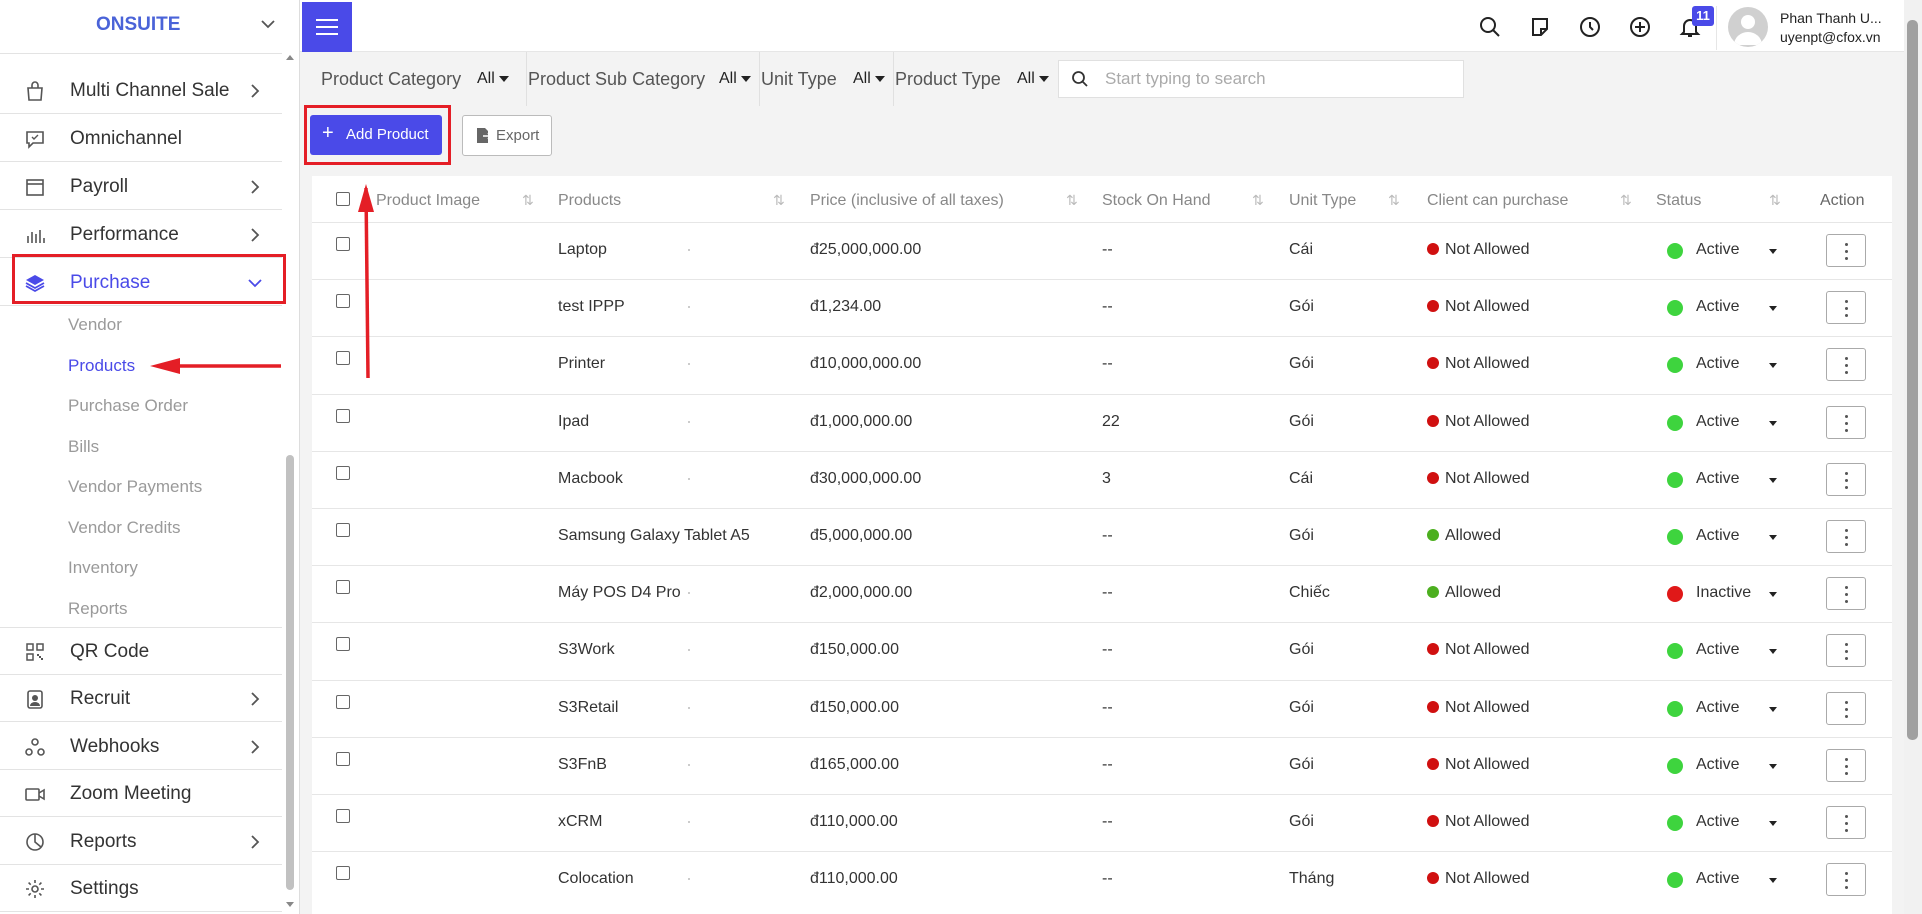 Image resolution: width=1922 pixels, height=914 pixels. What do you see at coordinates (573, 422) in the screenshot?
I see `product-name: Ipad` at bounding box center [573, 422].